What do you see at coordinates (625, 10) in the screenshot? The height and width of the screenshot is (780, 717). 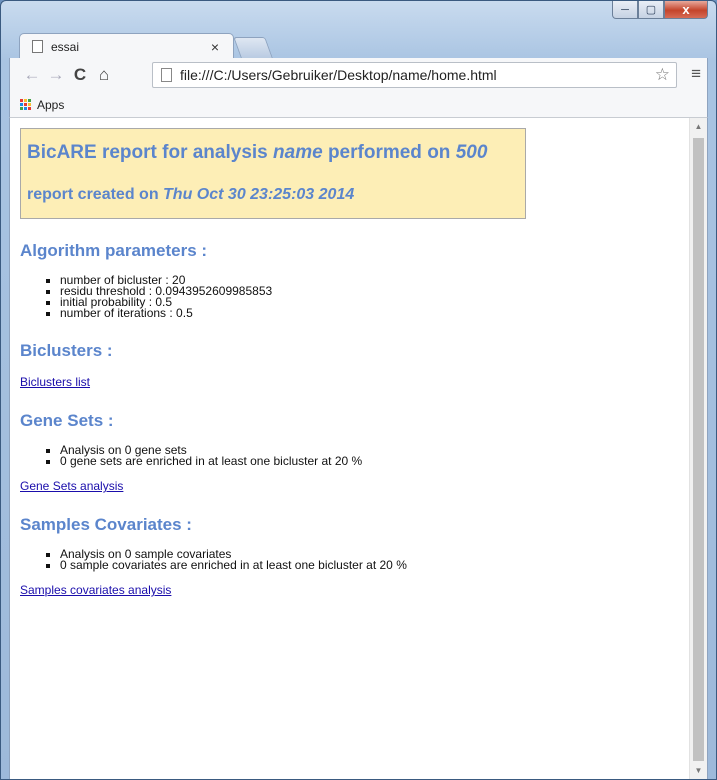 I see `minimize-button: ─` at bounding box center [625, 10].